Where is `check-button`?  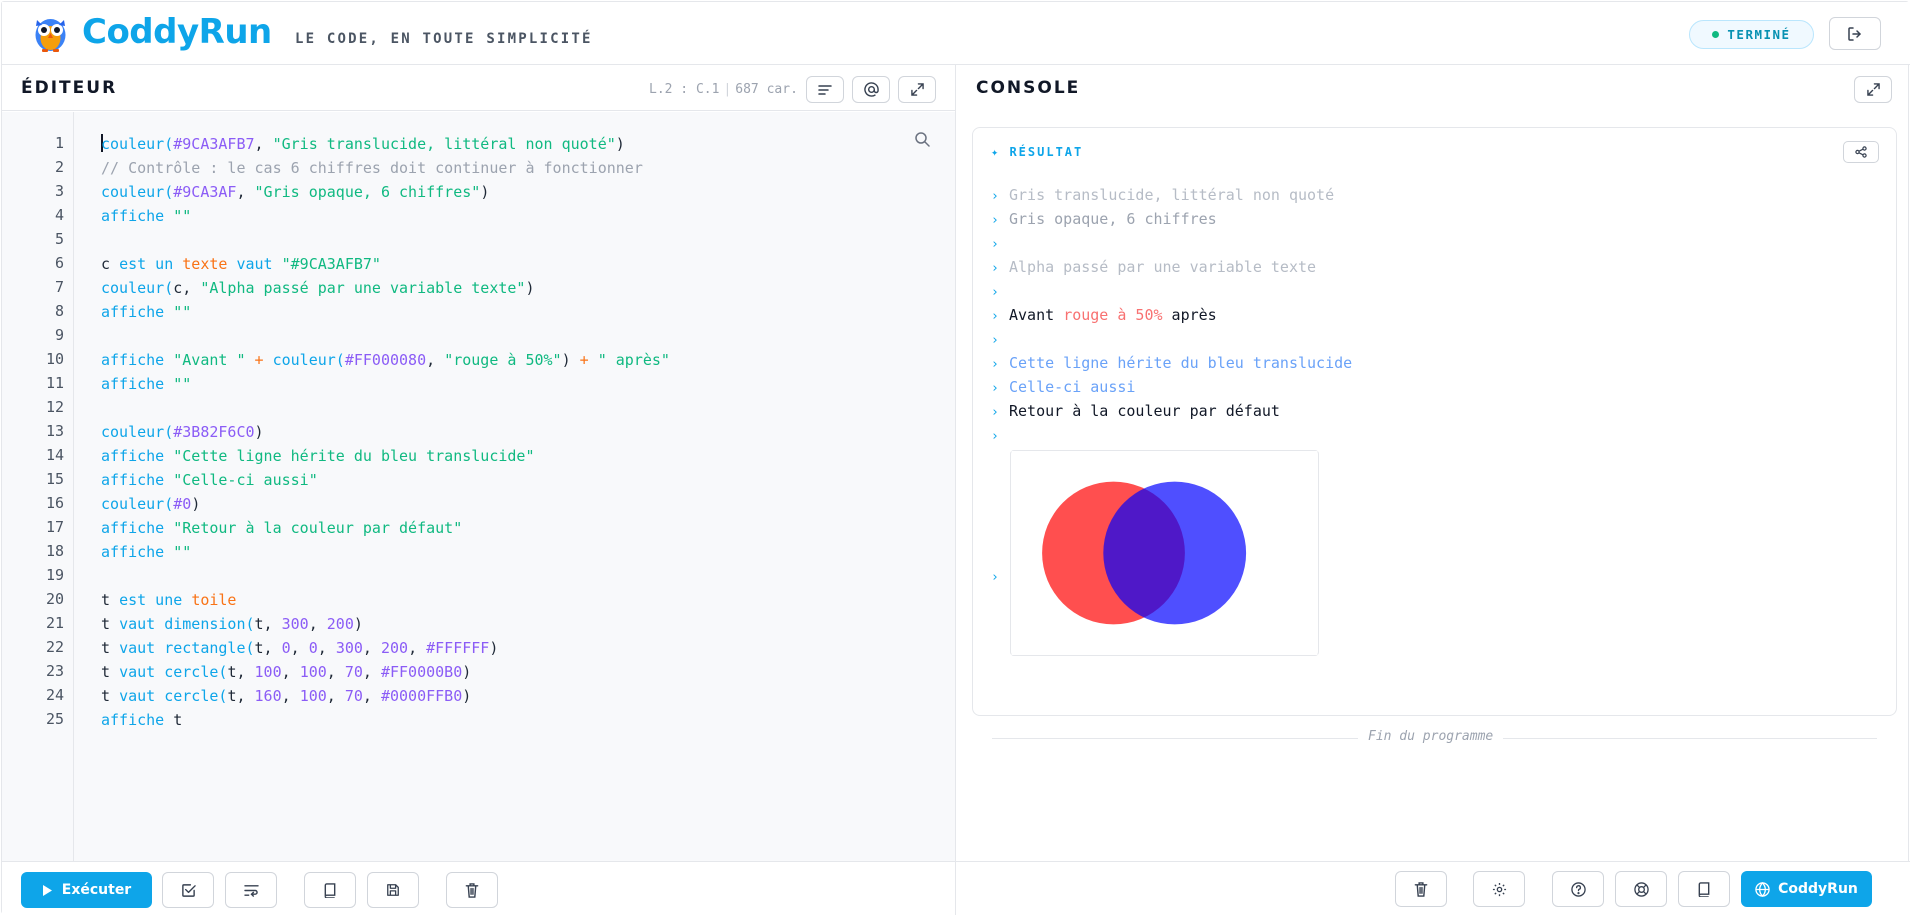 check-button is located at coordinates (188, 890).